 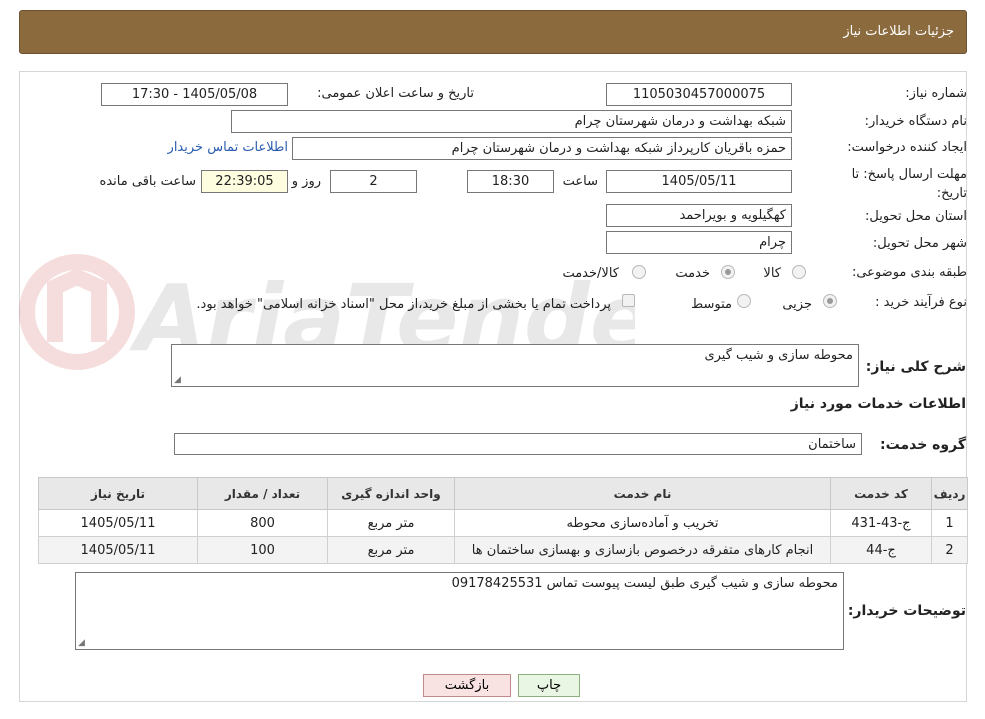 What do you see at coordinates (511, 121) in the screenshot?
I see `buyer-org-field: شبکه بهداشت و درمان شهرستان چرام` at bounding box center [511, 121].